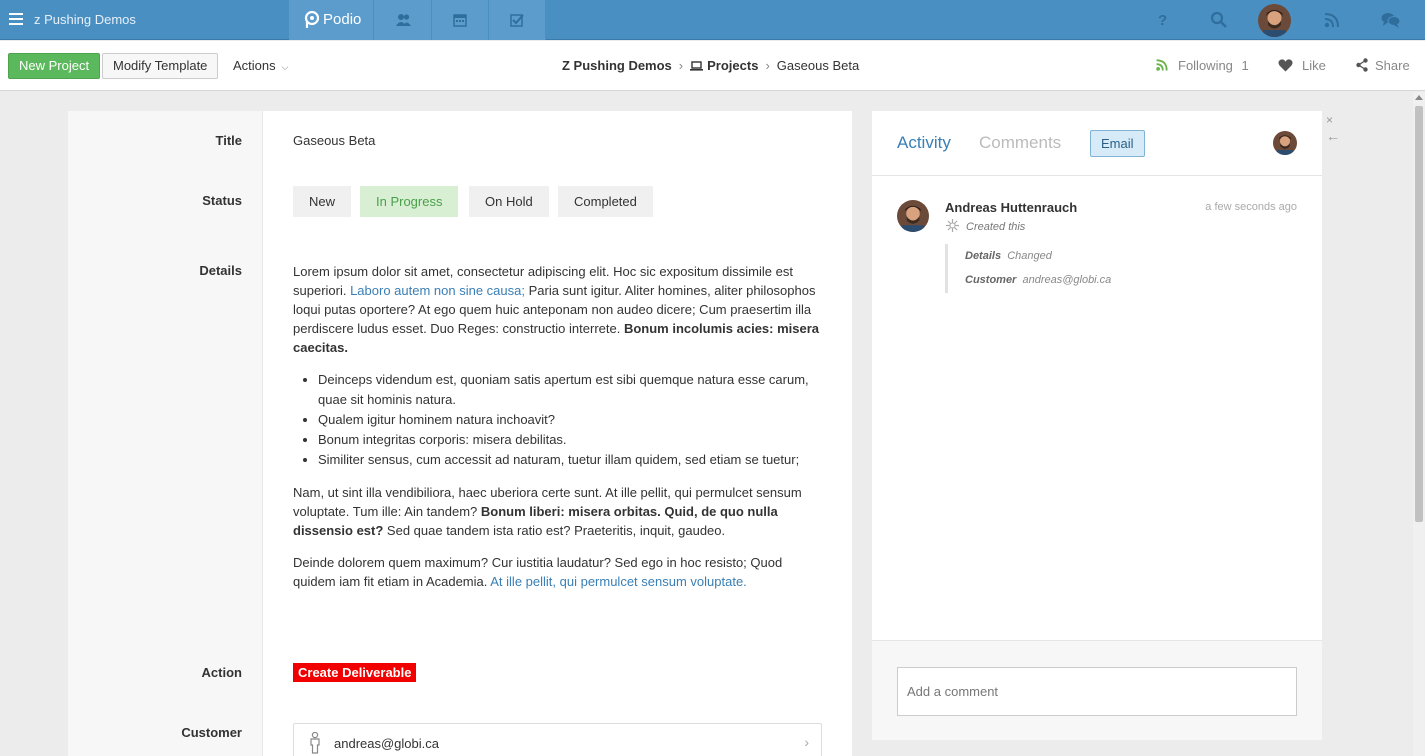 The height and width of the screenshot is (756, 1425). I want to click on panel-controls: × ←, so click(1333, 130).